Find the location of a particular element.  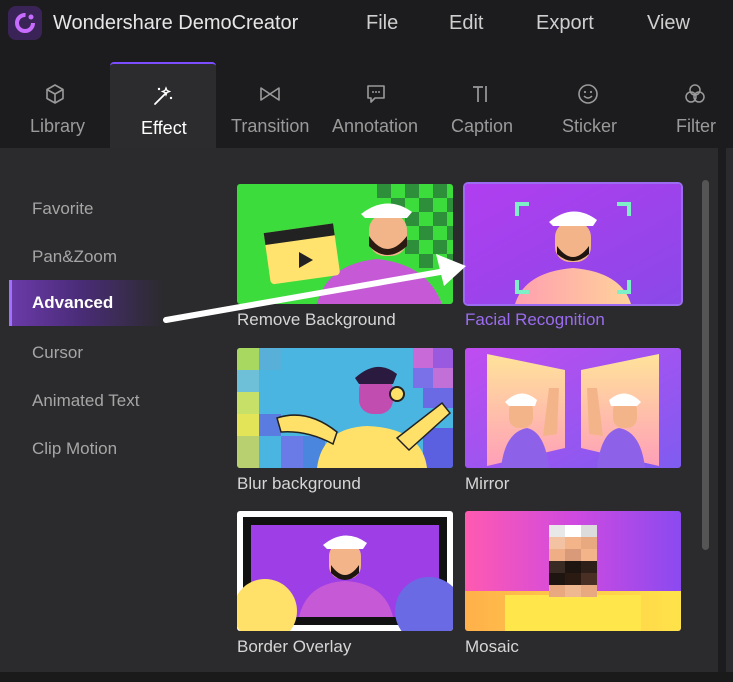

effect-label-facial-recognition: Facial Recognition is located at coordinates (535, 319).